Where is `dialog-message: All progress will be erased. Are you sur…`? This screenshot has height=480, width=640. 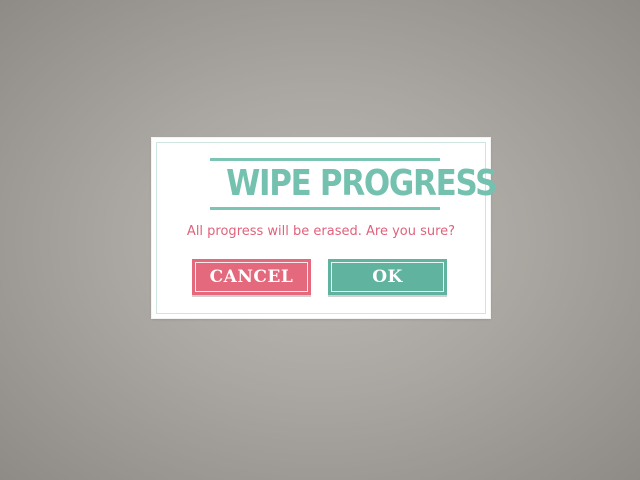 dialog-message: All progress will be erased. Are you sur… is located at coordinates (321, 231).